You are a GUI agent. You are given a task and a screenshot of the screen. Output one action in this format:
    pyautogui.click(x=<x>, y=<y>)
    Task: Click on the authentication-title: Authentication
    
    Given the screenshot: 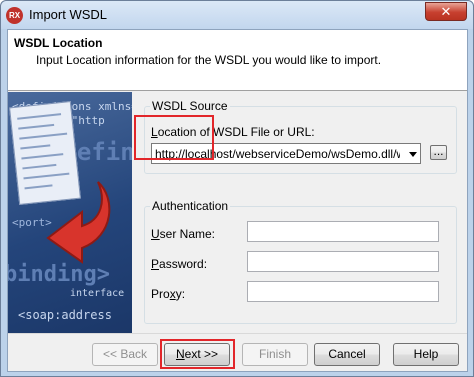 What is the action you would take?
    pyautogui.click(x=190, y=206)
    